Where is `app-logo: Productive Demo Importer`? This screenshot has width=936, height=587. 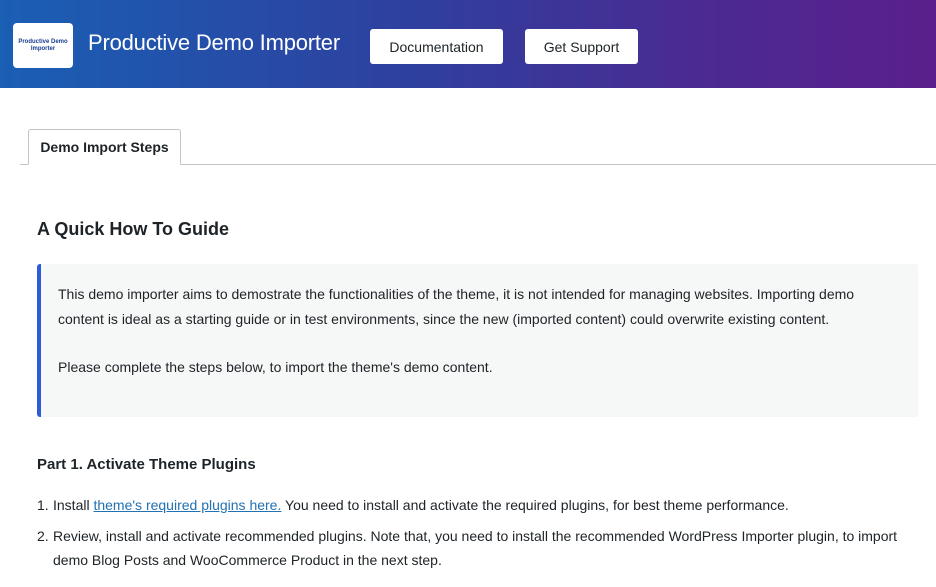 app-logo: Productive Demo Importer is located at coordinates (43, 45).